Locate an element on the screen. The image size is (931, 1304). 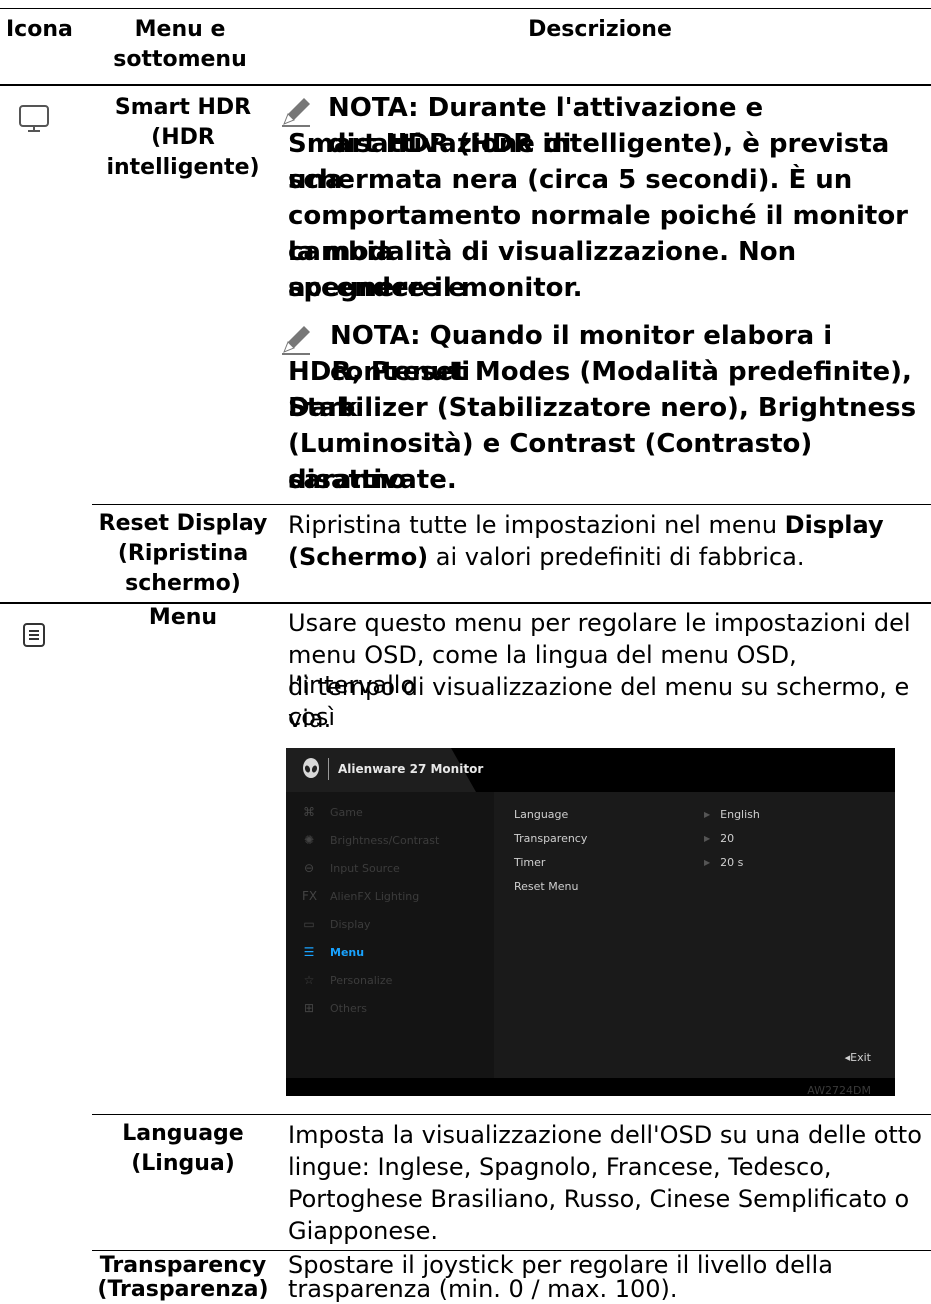
input-icon: ⊖ is located at coordinates (309, 868).